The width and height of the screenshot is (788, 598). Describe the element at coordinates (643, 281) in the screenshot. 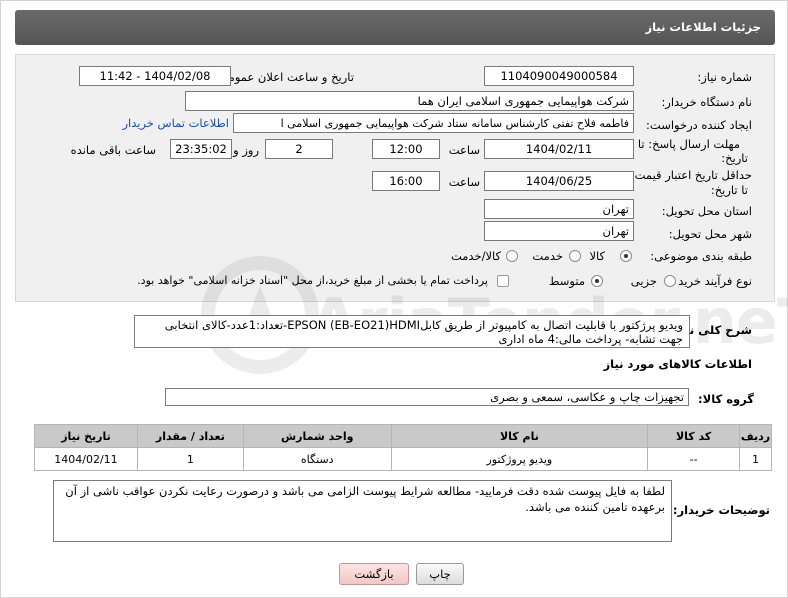

I see `process-option-minor: جزیی` at that location.